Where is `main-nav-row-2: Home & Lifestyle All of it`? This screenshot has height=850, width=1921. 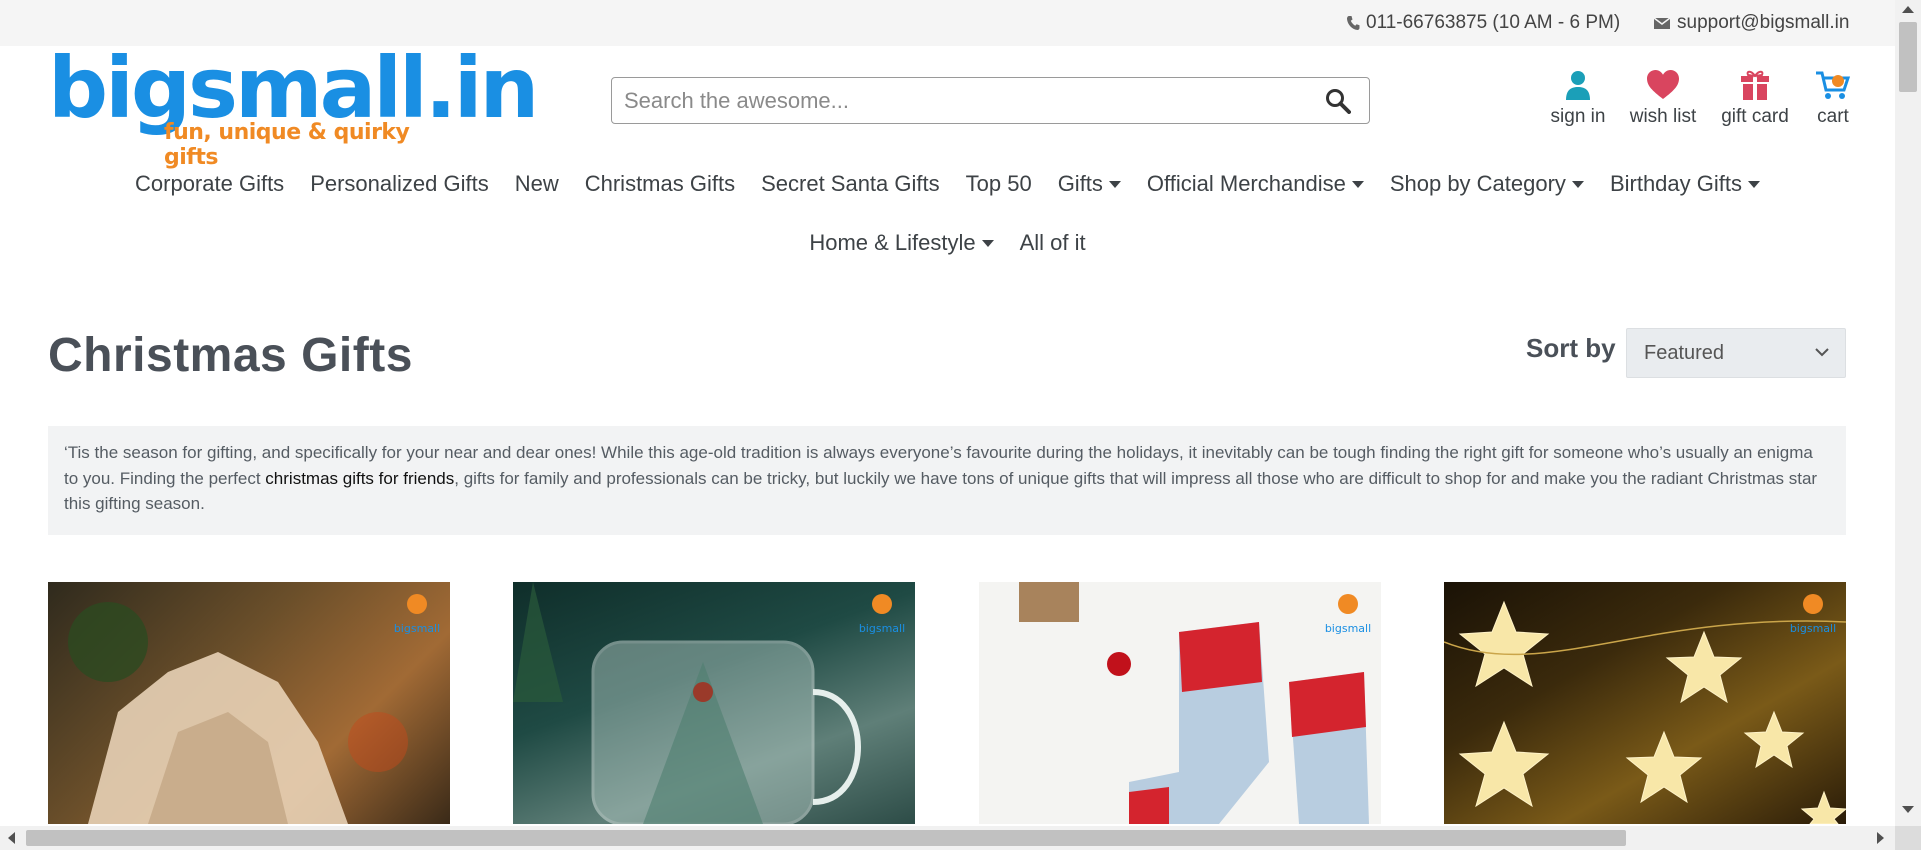
main-nav-row-2: Home & Lifestyle All of it is located at coordinates (947, 243).